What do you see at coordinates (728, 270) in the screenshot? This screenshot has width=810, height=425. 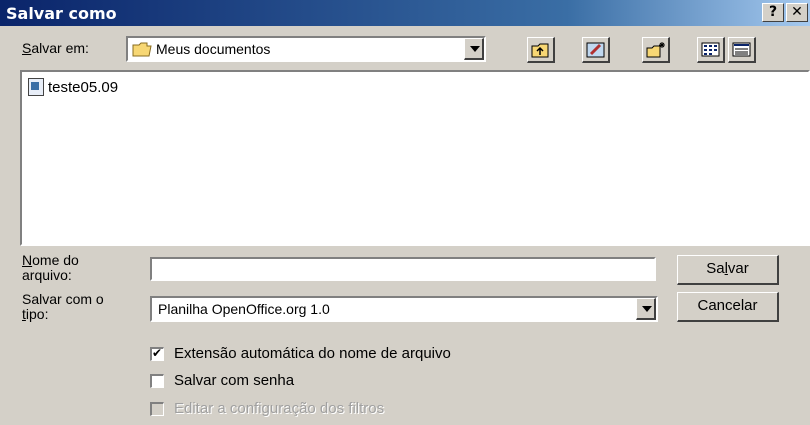 I see `save-button: Salvar` at bounding box center [728, 270].